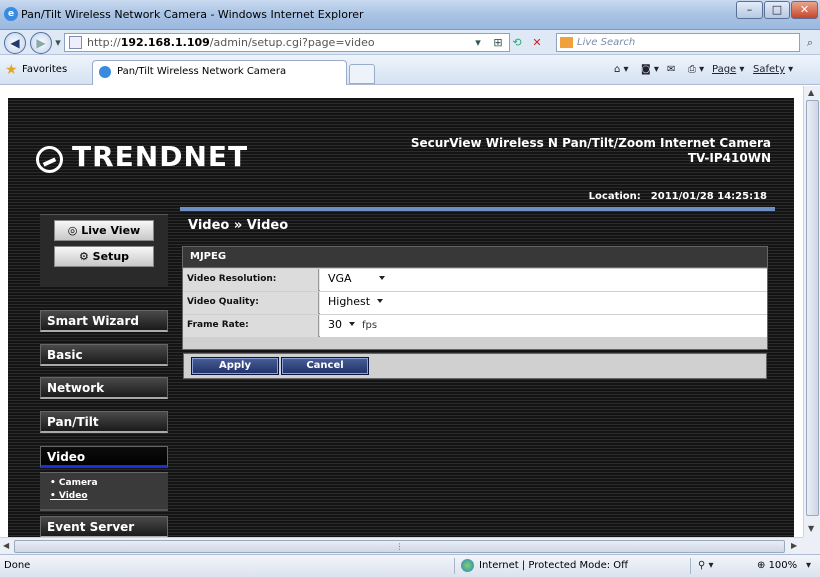 The width and height of the screenshot is (820, 577). What do you see at coordinates (75, 42) in the screenshot?
I see `page-icon` at bounding box center [75, 42].